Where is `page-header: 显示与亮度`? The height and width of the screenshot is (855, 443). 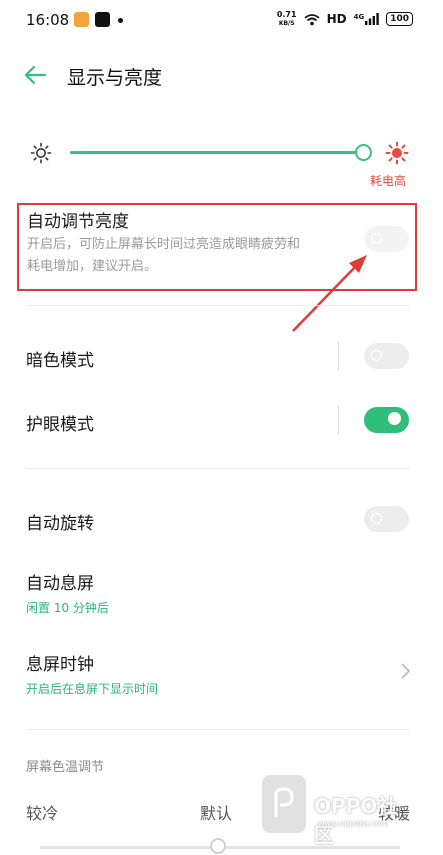
page-header: 显示与亮度 is located at coordinates (221, 76).